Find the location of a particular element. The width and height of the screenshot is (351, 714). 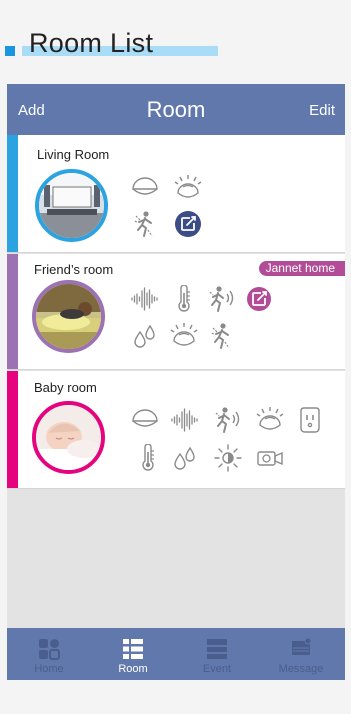

page-title: Room List is located at coordinates (91, 43).